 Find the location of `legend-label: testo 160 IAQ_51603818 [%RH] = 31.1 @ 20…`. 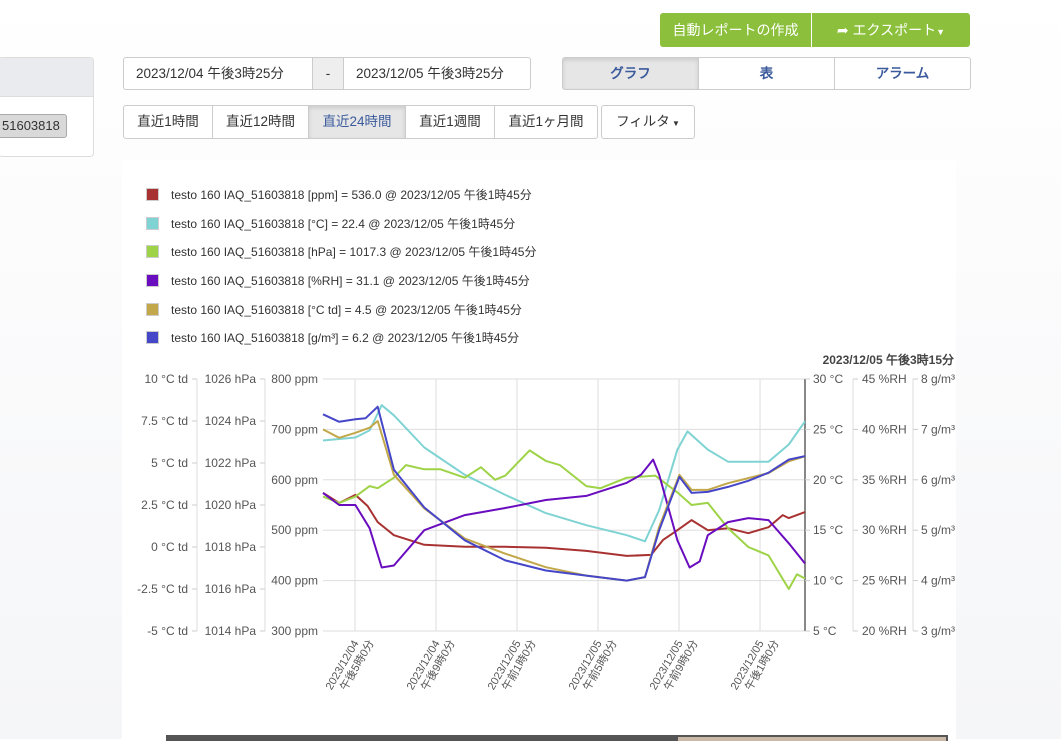

legend-label: testo 160 IAQ_51603818 [%RH] = 31.1 @ 20… is located at coordinates (350, 281).